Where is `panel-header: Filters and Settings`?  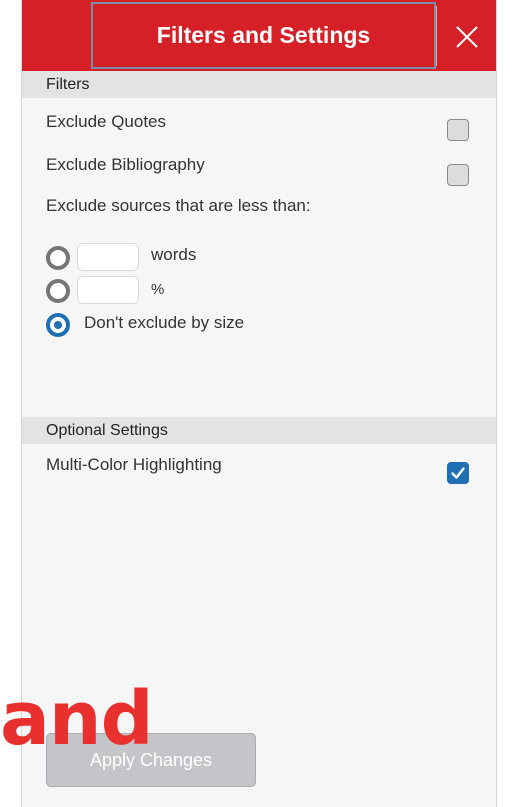
panel-header: Filters and Settings is located at coordinates (259, 35).